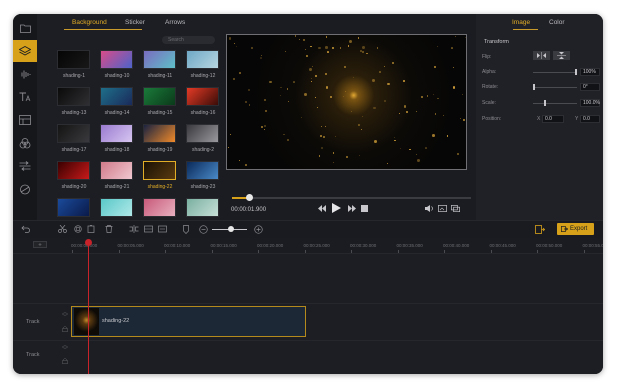 The image size is (617, 388). Describe the element at coordinates (78, 230) in the screenshot. I see `copy-icon` at that location.